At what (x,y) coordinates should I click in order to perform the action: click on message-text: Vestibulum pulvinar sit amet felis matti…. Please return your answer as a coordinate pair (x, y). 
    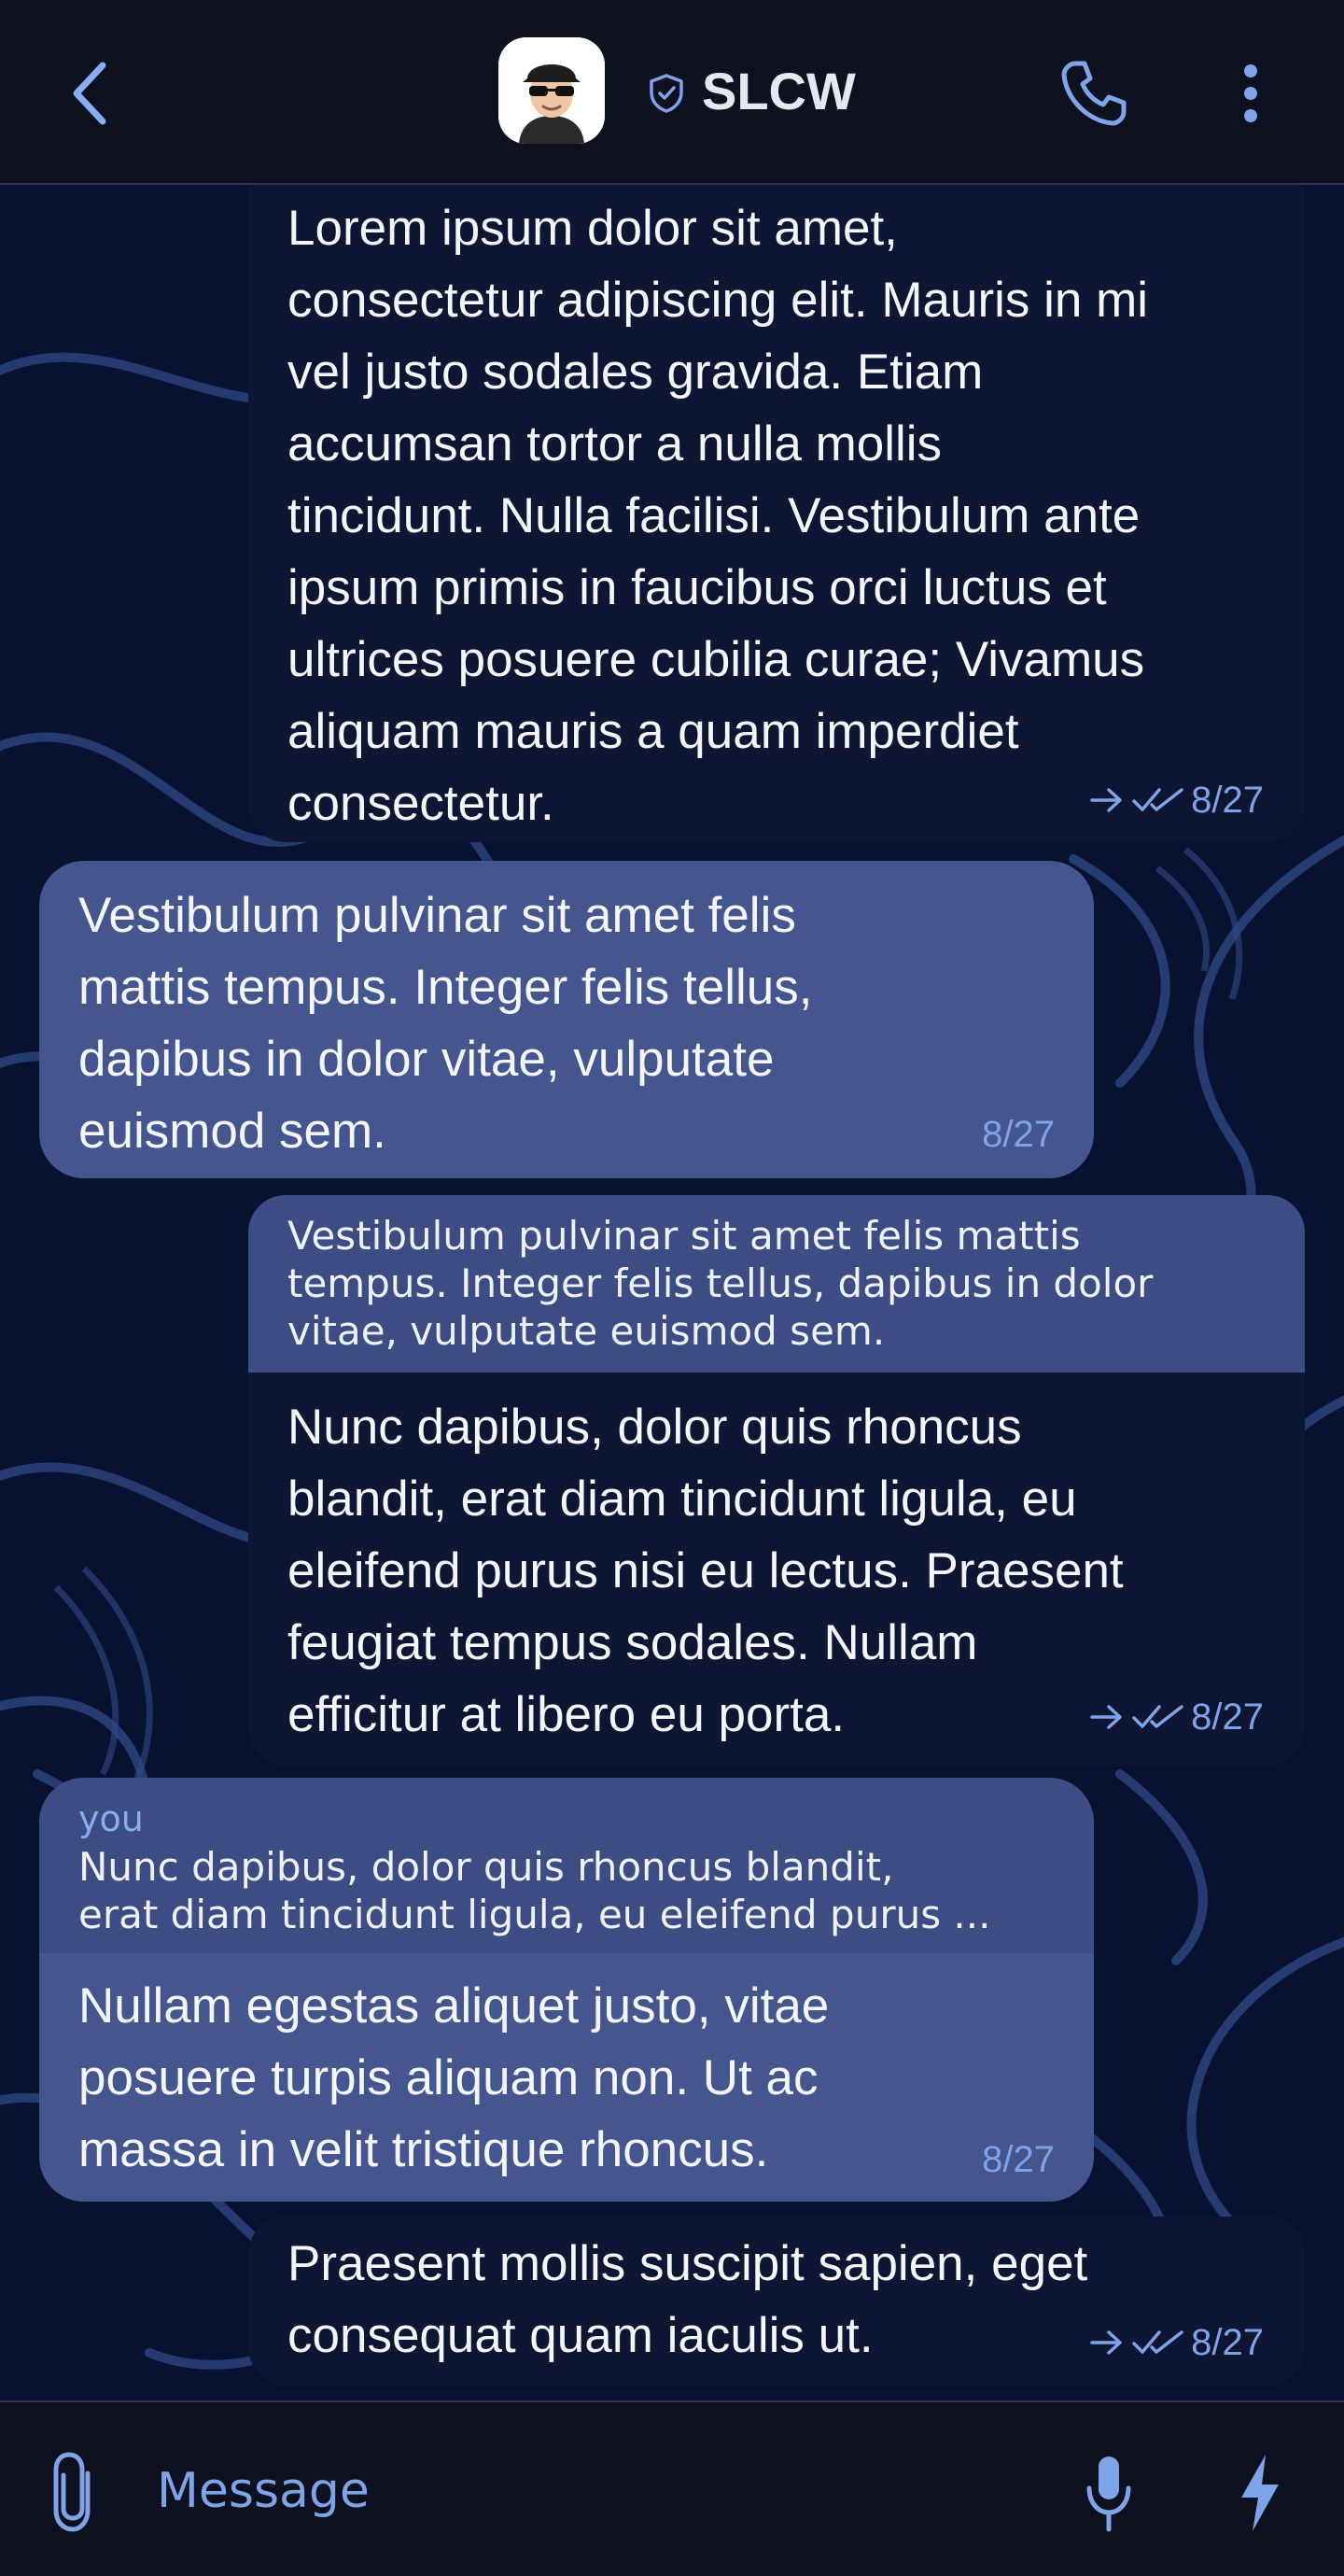
    Looking at the image, I should click on (445, 1024).